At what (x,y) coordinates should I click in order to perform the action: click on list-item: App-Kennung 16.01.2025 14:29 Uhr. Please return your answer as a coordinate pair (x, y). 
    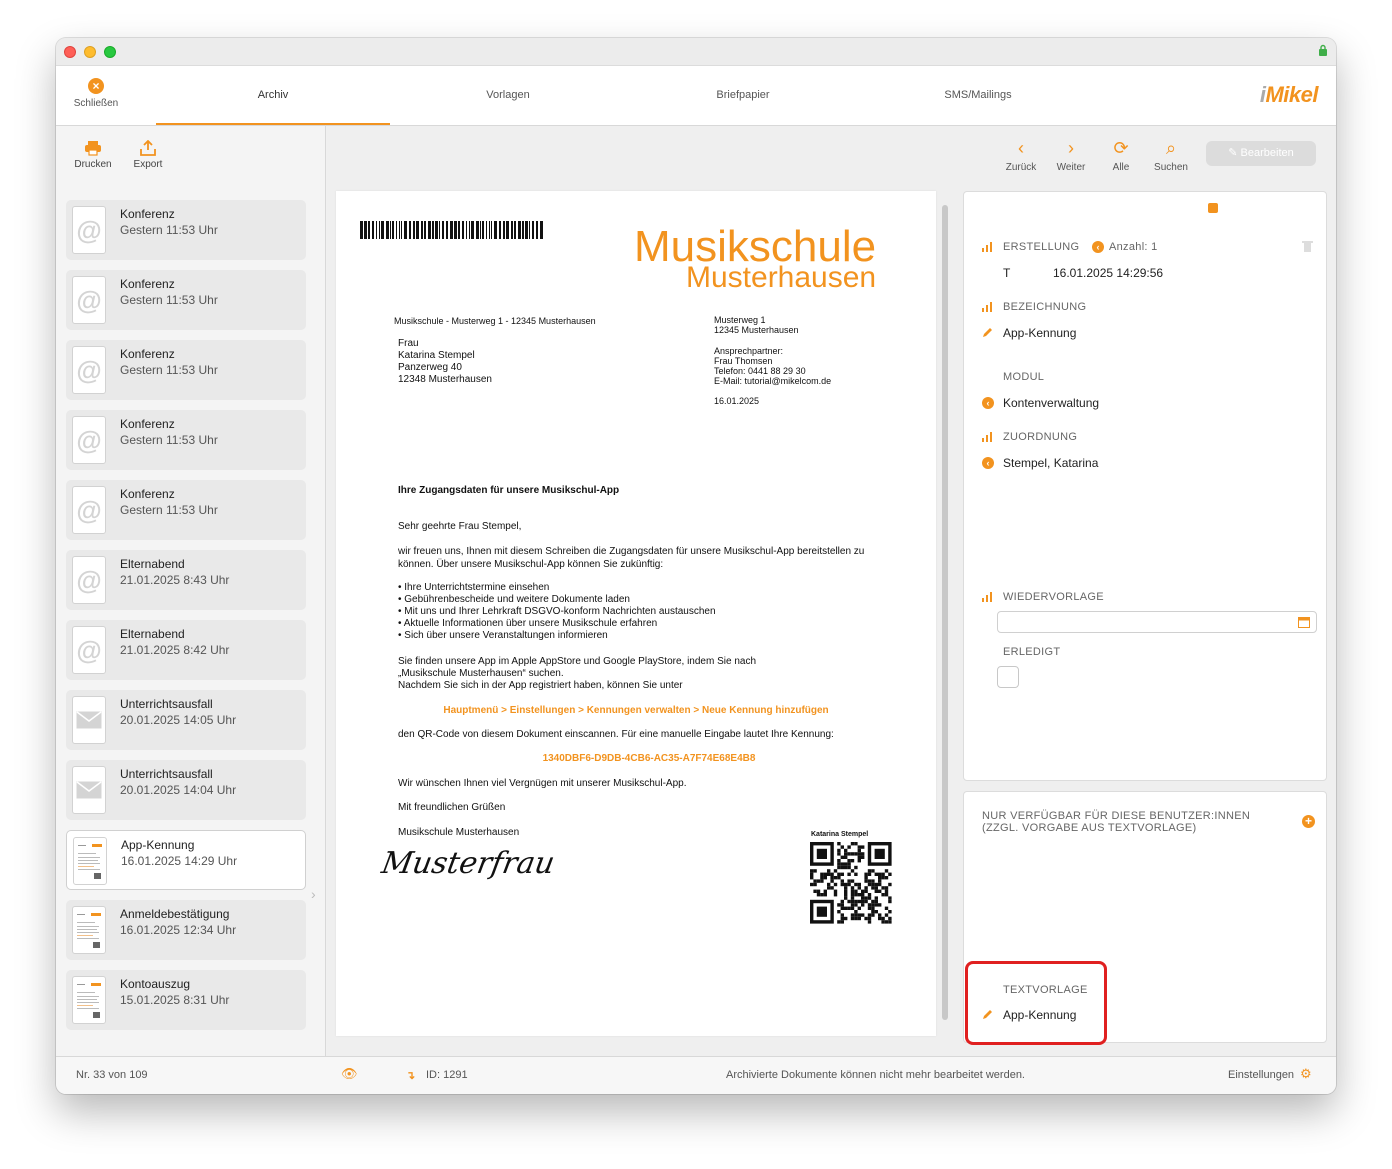
    Looking at the image, I should click on (186, 860).